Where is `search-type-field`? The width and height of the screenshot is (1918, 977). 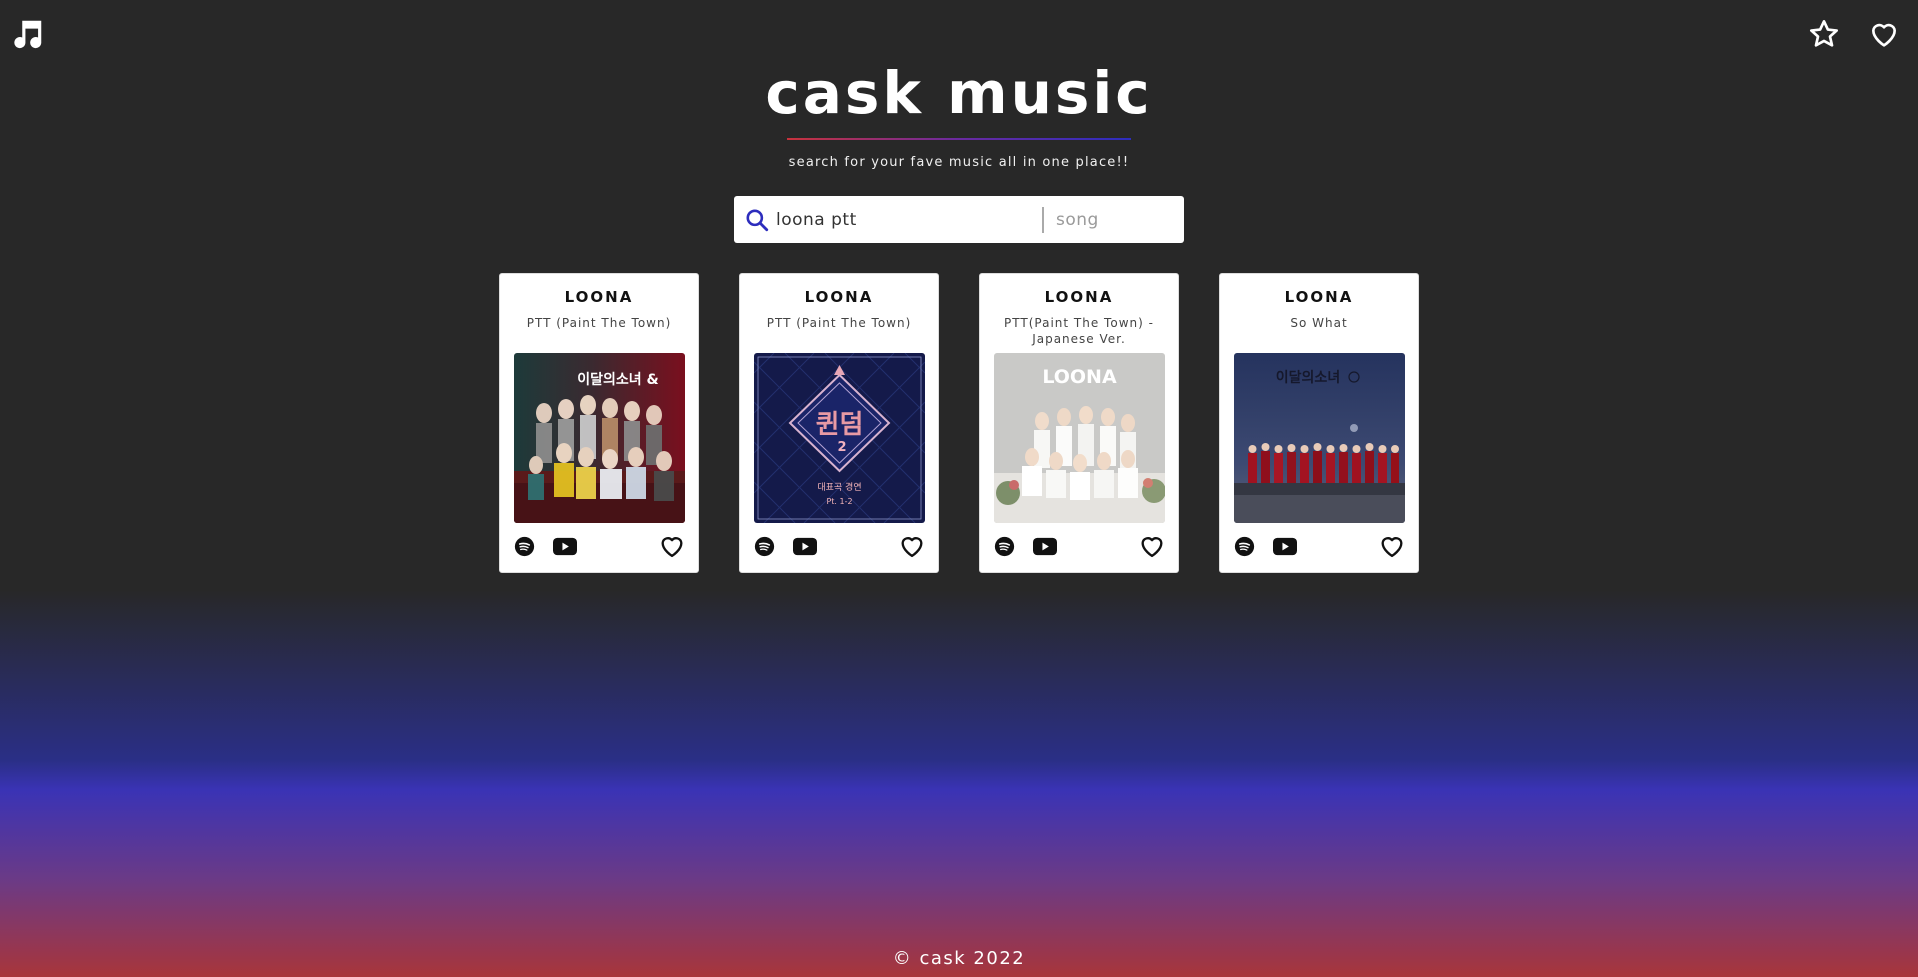 search-type-field is located at coordinates (1111, 219).